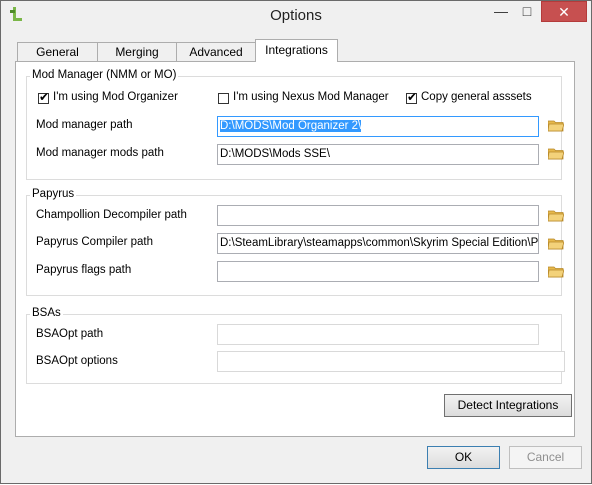 This screenshot has width=592, height=485. I want to click on mod-organizer-checkbox: ✔, so click(44, 97).